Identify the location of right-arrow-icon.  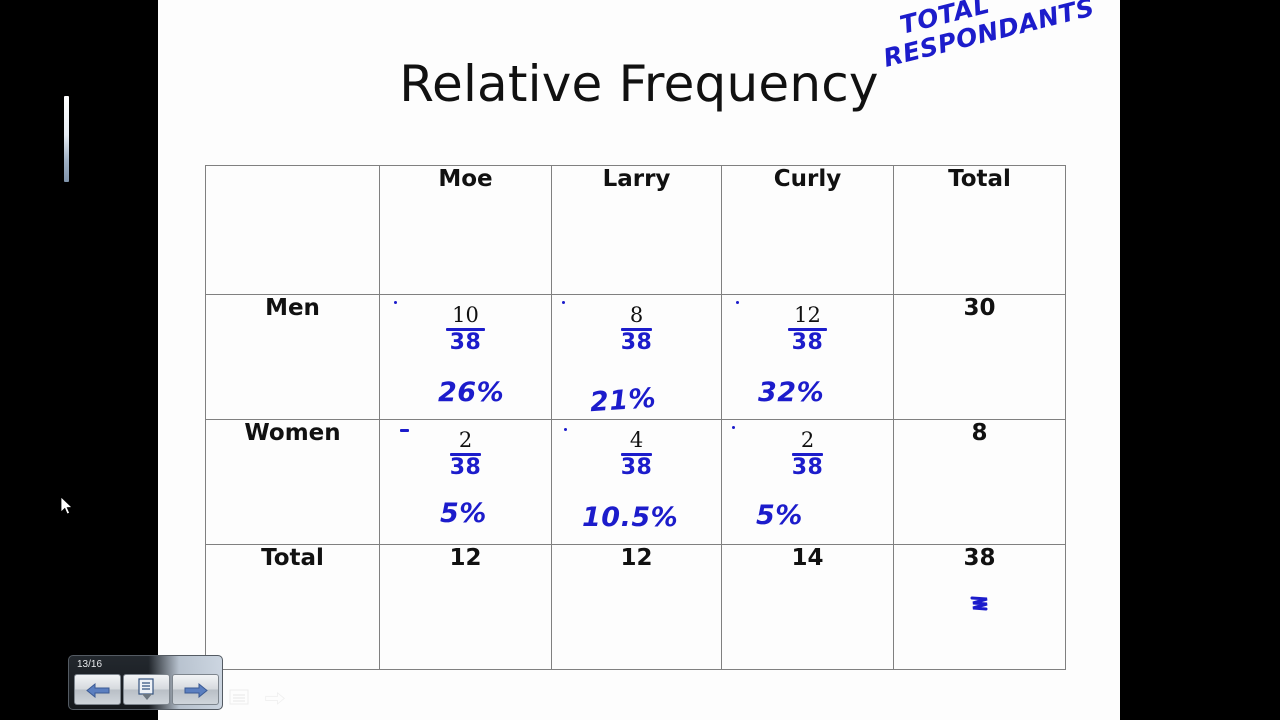
(196, 690).